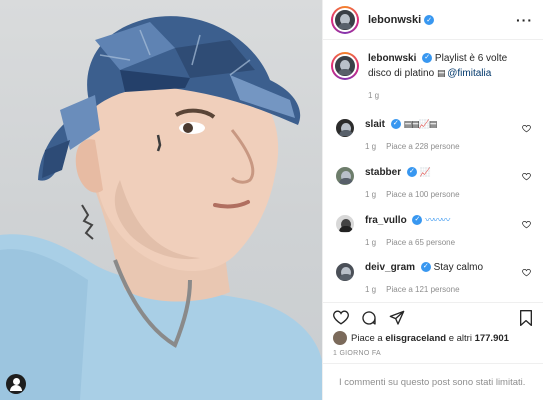 The height and width of the screenshot is (400, 543). Describe the element at coordinates (375, 124) in the screenshot. I see `comment-username: slait` at that location.